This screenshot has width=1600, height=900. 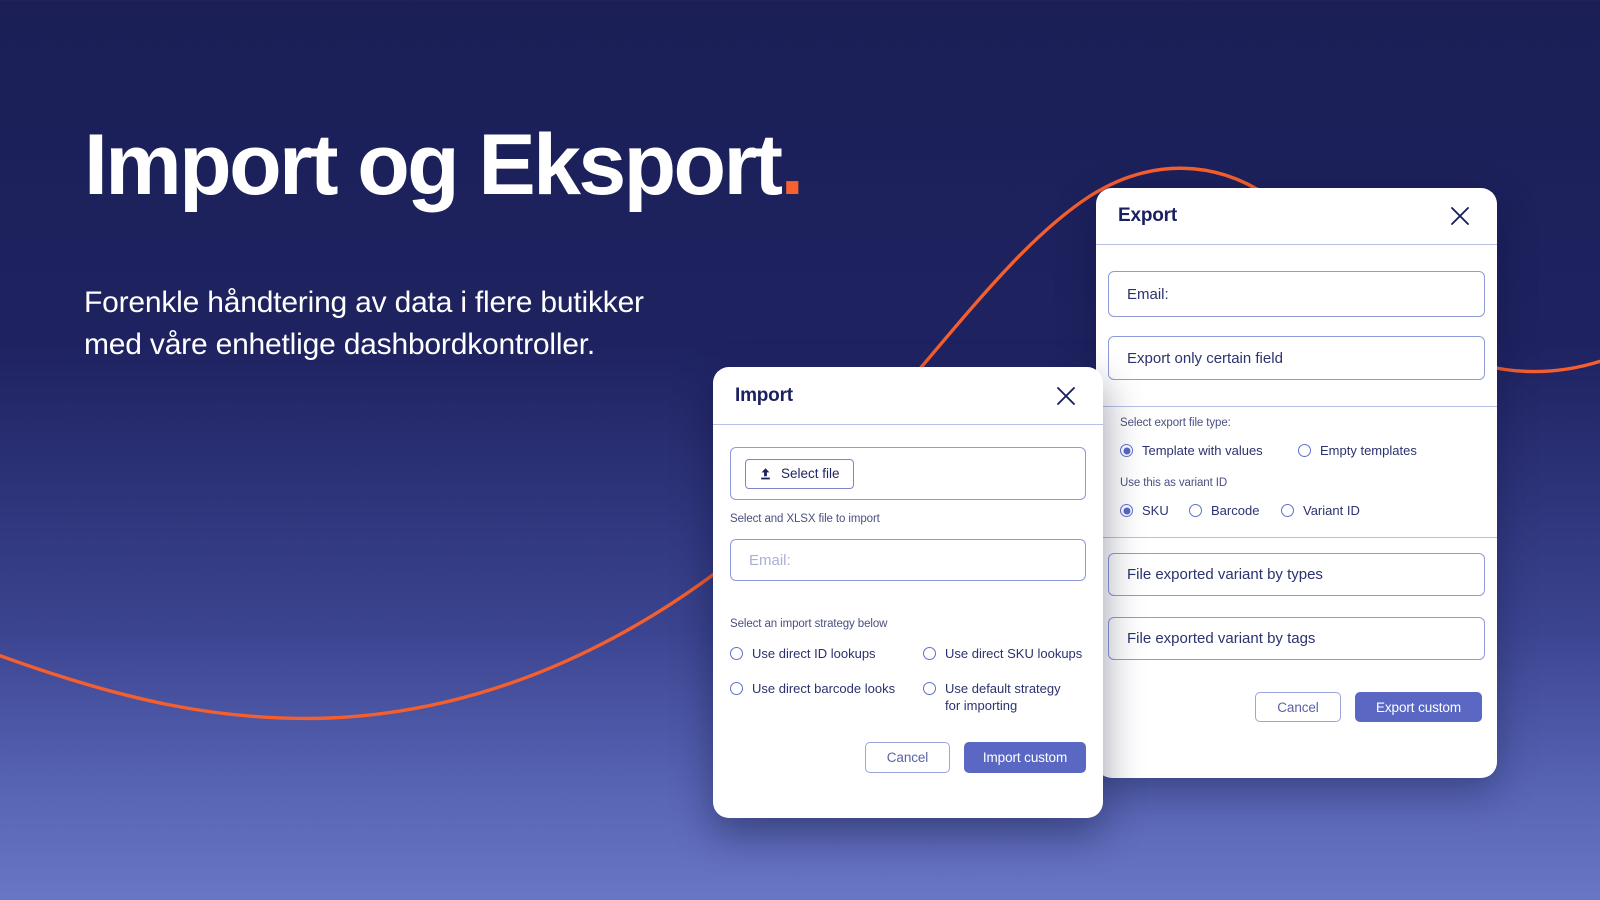 What do you see at coordinates (810, 473) in the screenshot?
I see `select-file-label: Select file` at bounding box center [810, 473].